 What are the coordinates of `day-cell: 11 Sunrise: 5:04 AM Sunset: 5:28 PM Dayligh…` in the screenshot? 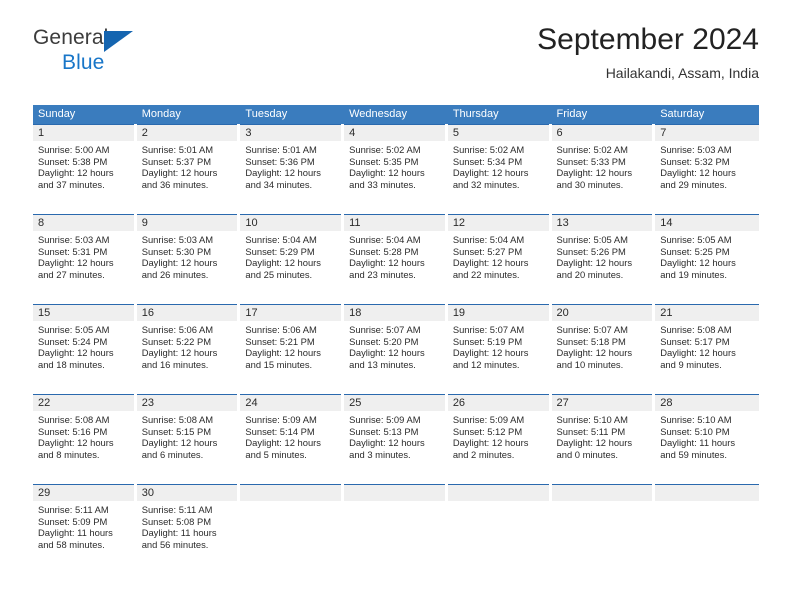 It's located at (396, 259).